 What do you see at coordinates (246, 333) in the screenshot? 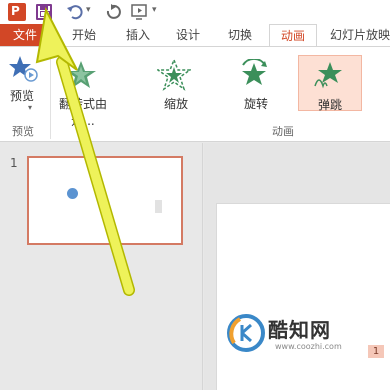
I see `coozhi-logo-icon` at bounding box center [246, 333].